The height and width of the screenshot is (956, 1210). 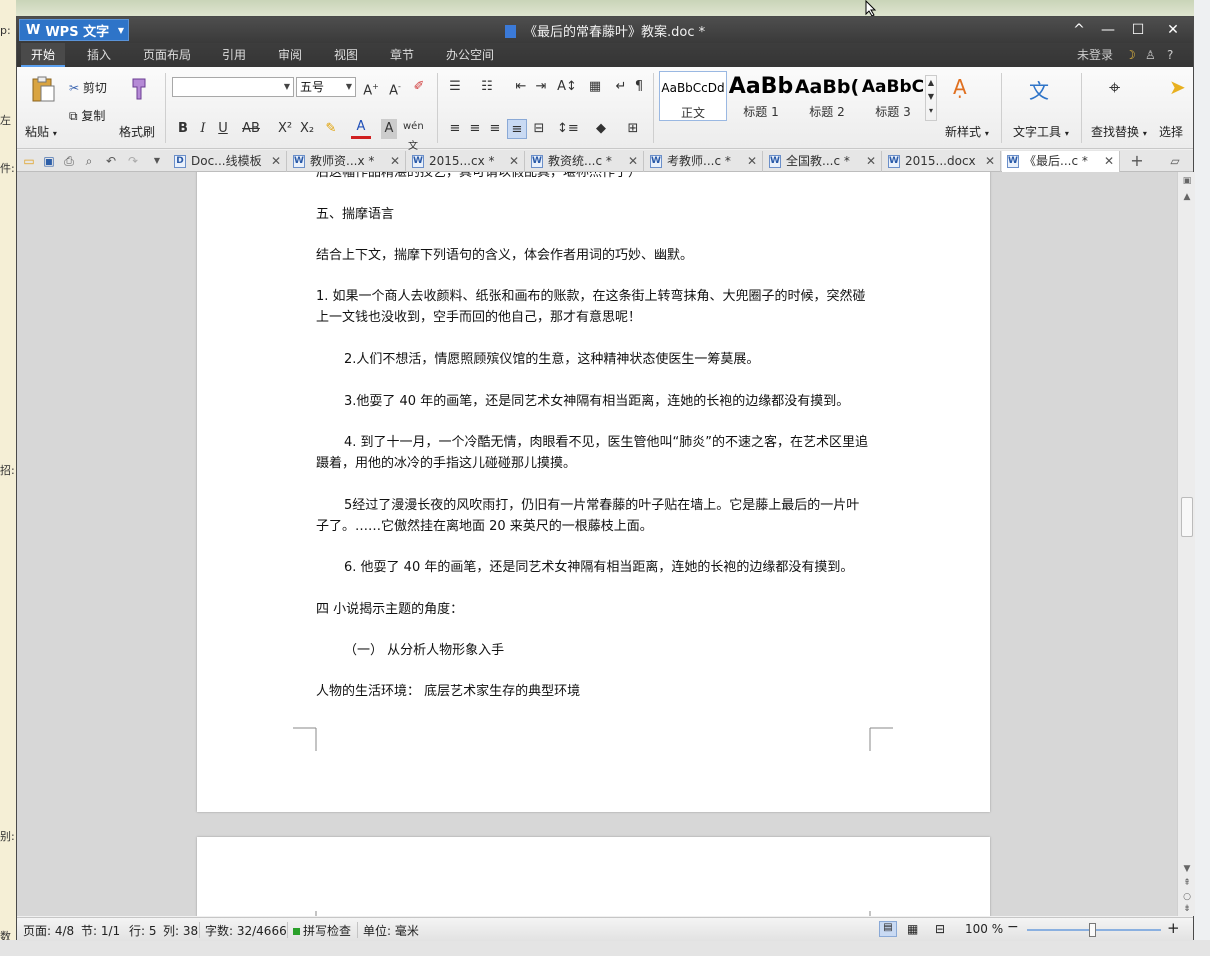 What do you see at coordinates (1079, 30) in the screenshot?
I see `collapse-ribbon-button: ^` at bounding box center [1079, 30].